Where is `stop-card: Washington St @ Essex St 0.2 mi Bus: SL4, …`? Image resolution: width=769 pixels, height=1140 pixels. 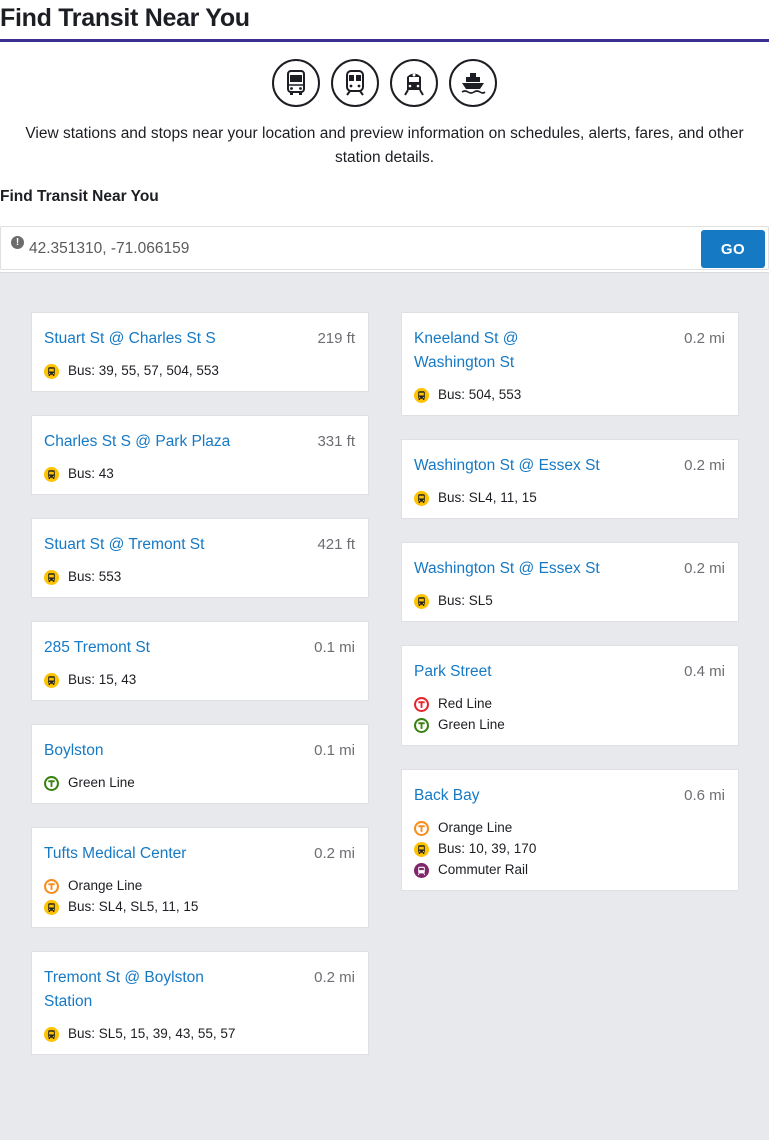
stop-card: Washington St @ Essex St 0.2 mi Bus: SL4, … is located at coordinates (570, 479).